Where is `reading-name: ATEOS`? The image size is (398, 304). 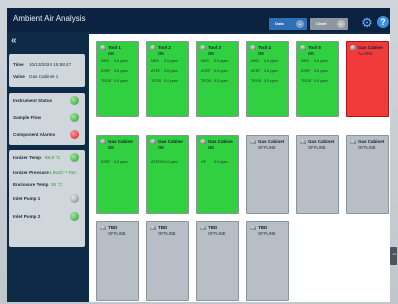 reading-name: ATEOS is located at coordinates (157, 162).